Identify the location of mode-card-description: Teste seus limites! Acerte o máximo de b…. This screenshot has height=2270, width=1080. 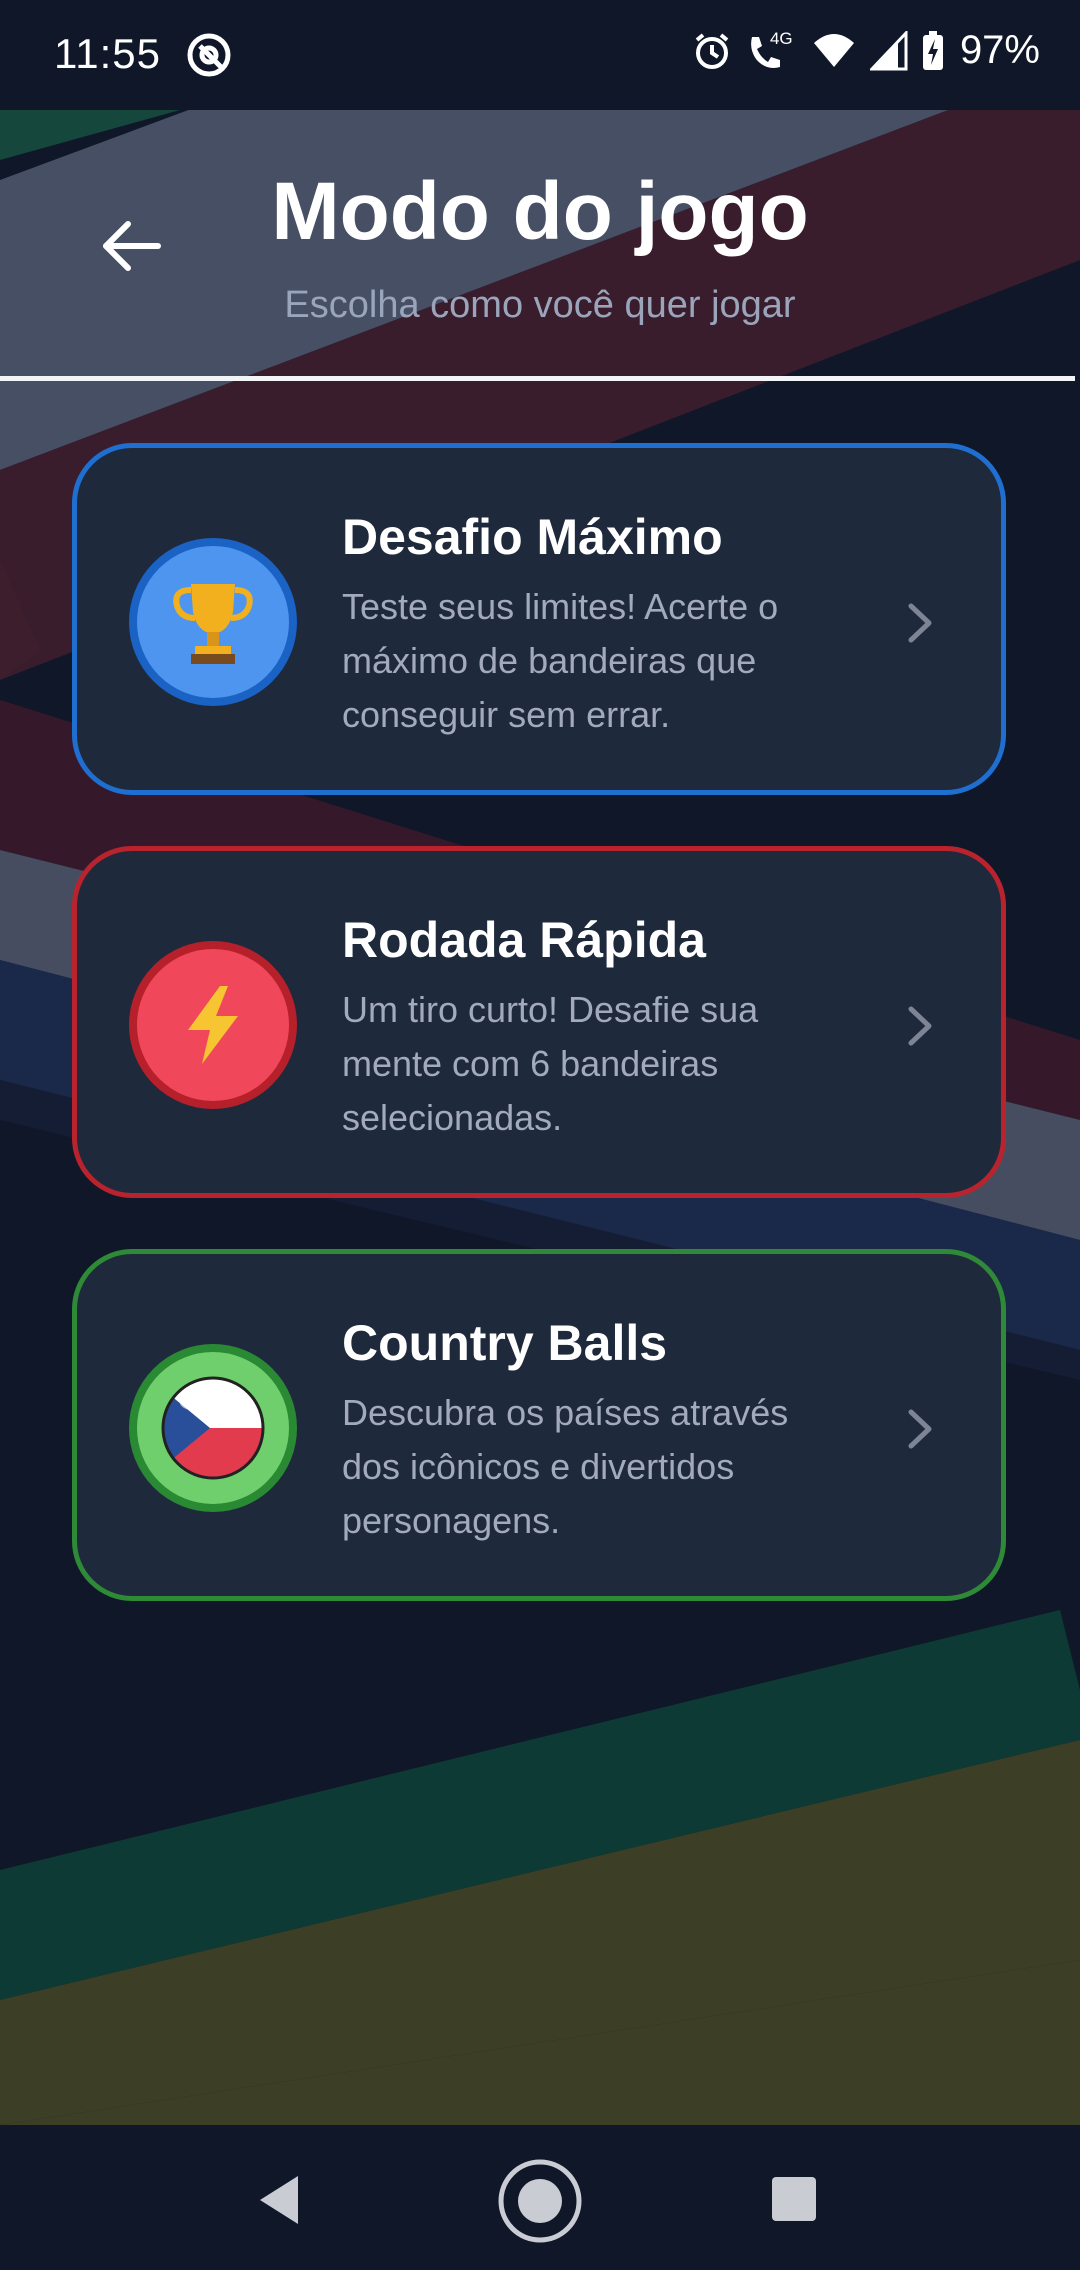
(560, 660).